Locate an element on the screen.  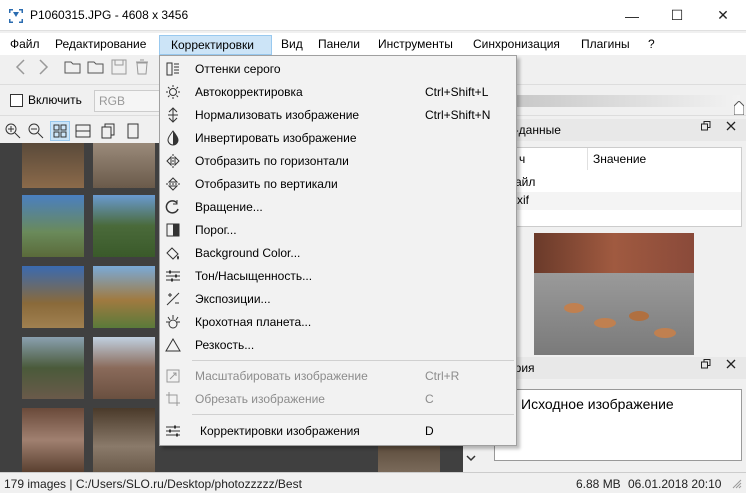
page-icon is located at coordinates (133, 131).